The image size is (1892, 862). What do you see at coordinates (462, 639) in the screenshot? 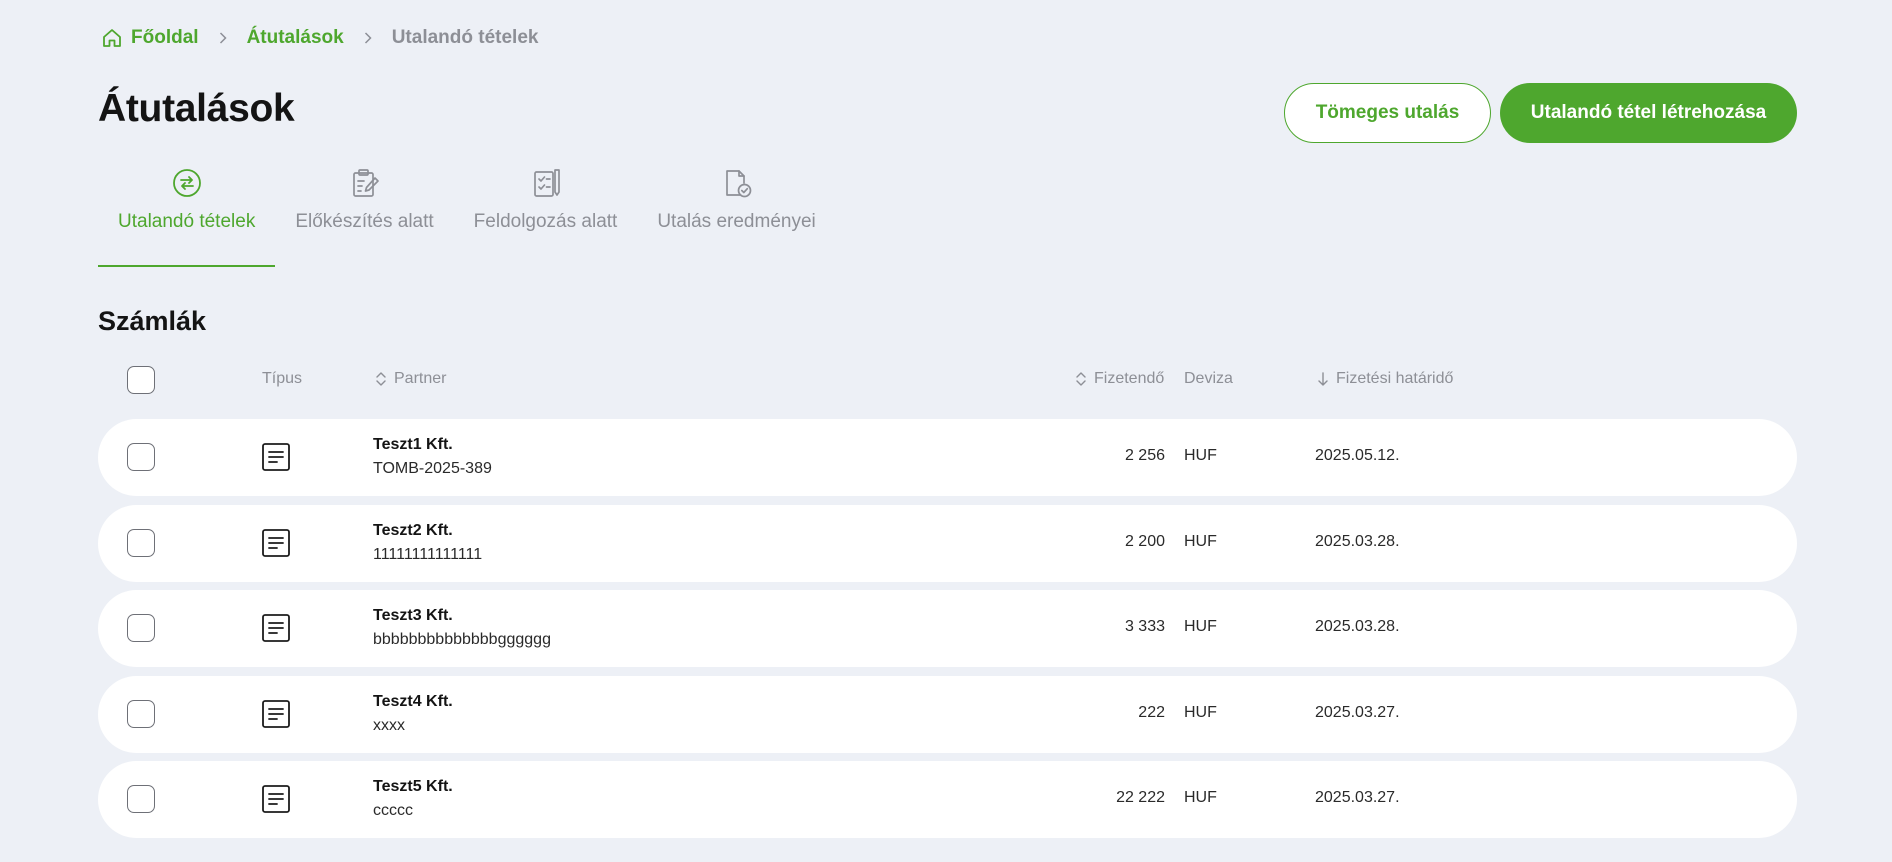
I see `partner-reference: bbbbbbbbbbbbbbgggggg` at bounding box center [462, 639].